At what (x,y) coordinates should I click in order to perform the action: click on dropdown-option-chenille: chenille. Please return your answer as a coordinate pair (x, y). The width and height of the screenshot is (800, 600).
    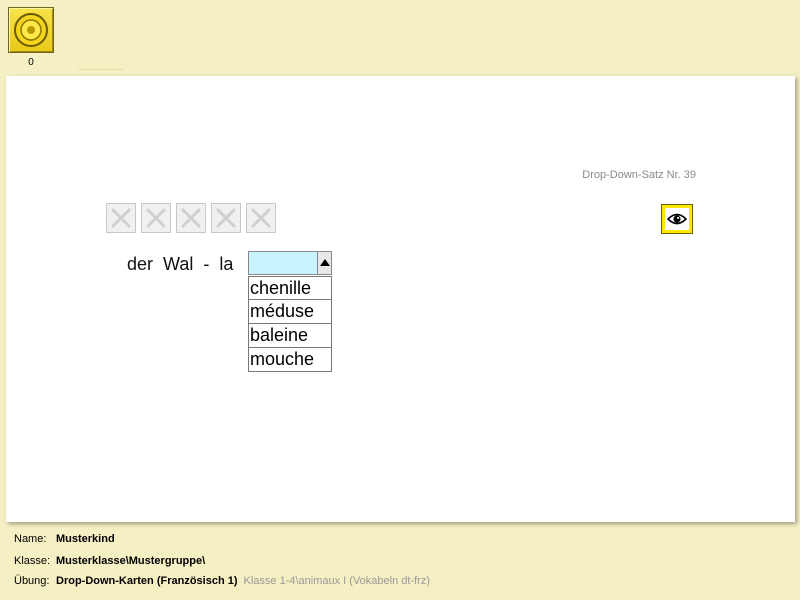
    Looking at the image, I should click on (290, 288).